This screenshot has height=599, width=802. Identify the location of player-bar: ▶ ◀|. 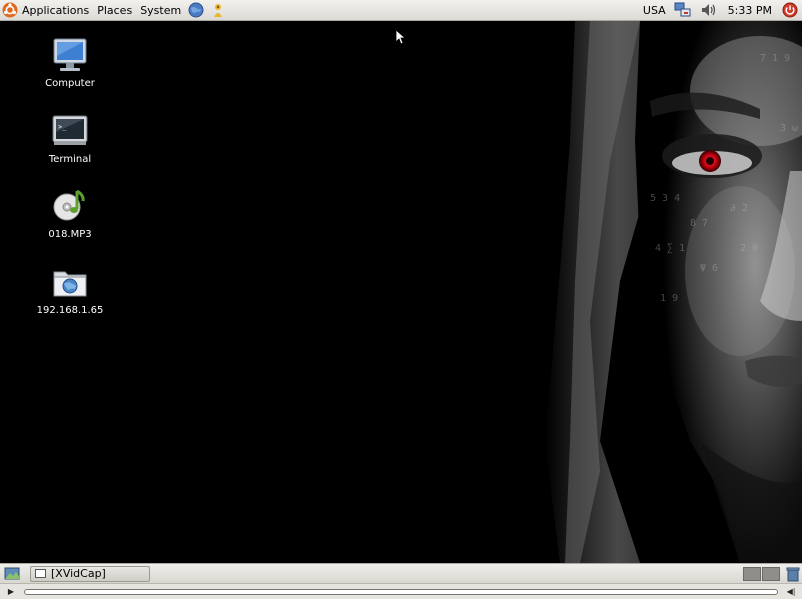
(401, 591).